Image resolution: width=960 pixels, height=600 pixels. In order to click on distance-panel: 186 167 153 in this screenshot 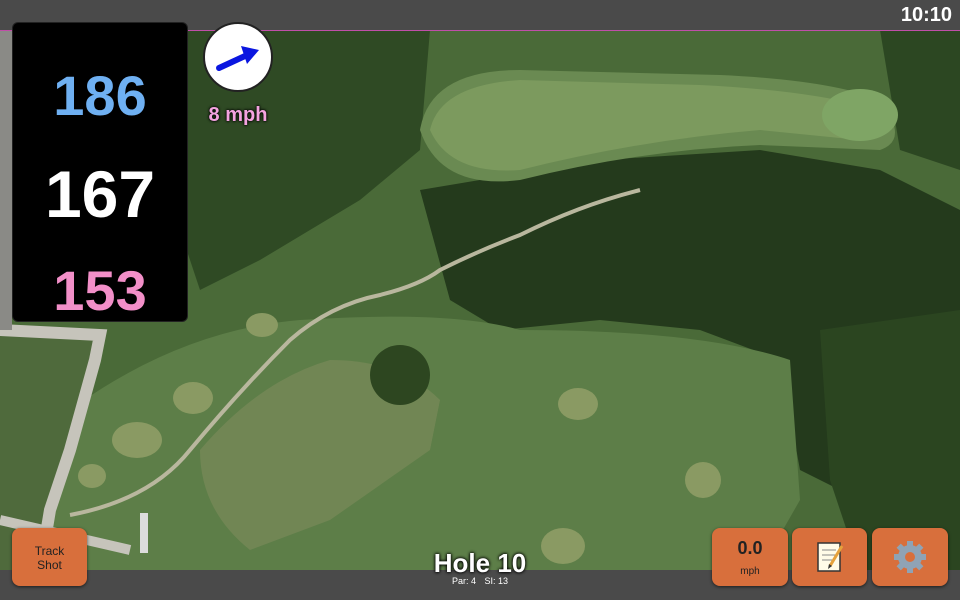, I will do `click(100, 172)`.